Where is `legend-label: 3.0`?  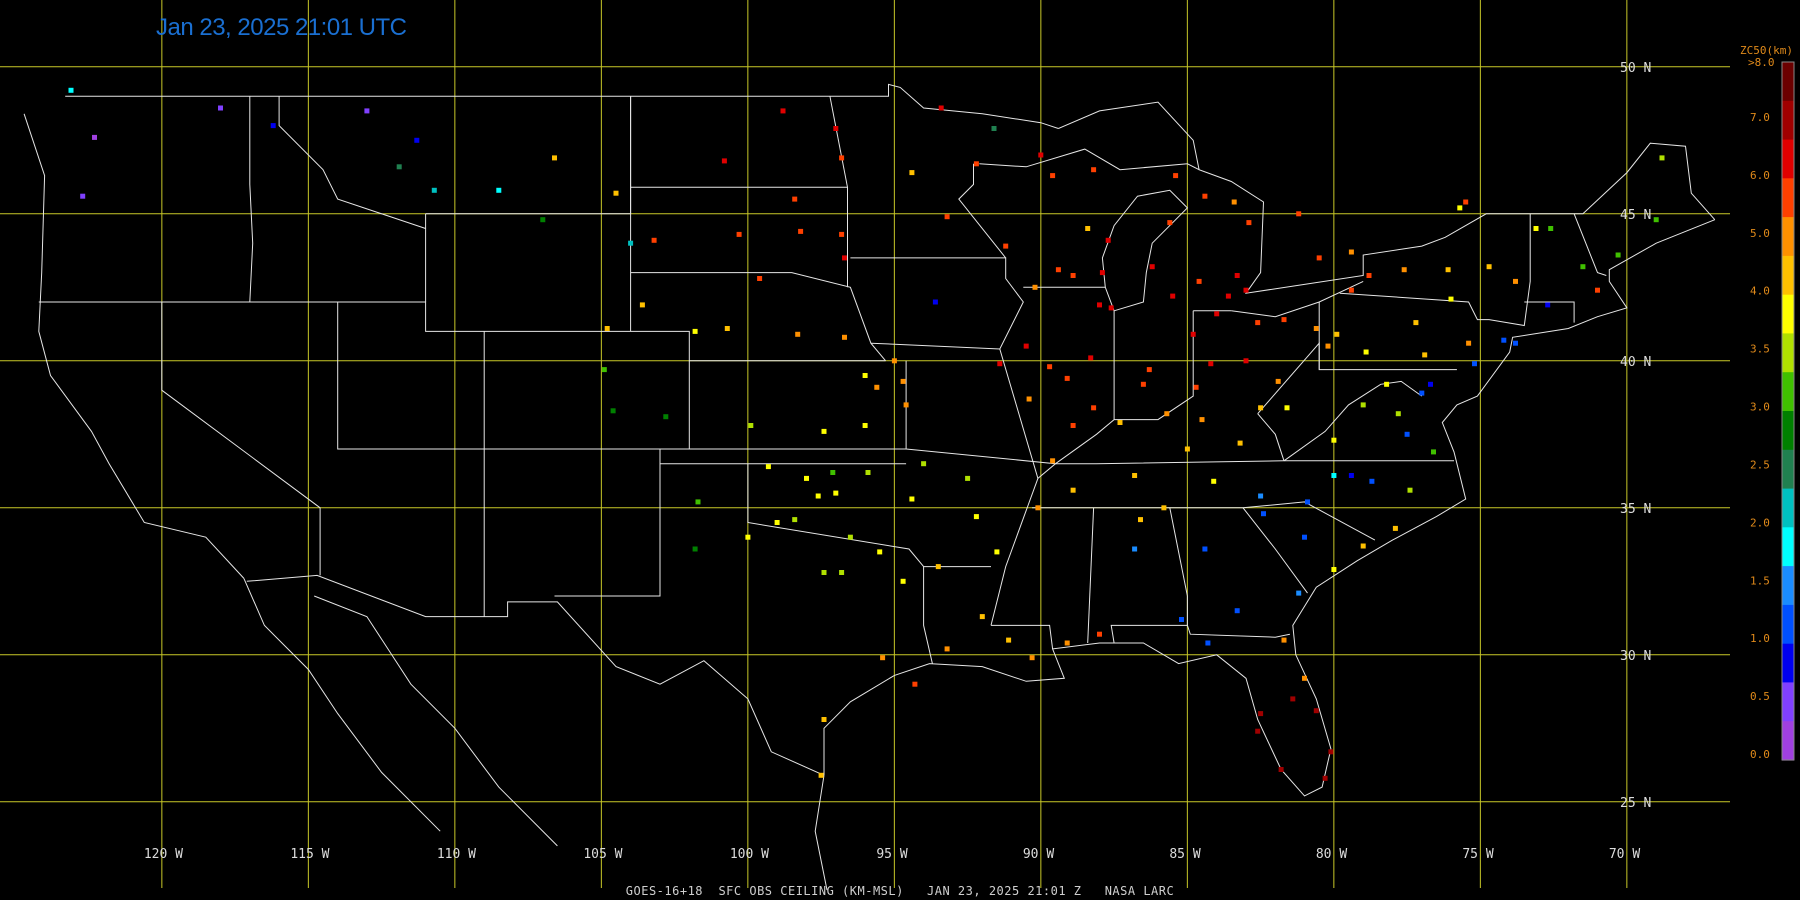 legend-label: 3.0 is located at coordinates (1760, 407).